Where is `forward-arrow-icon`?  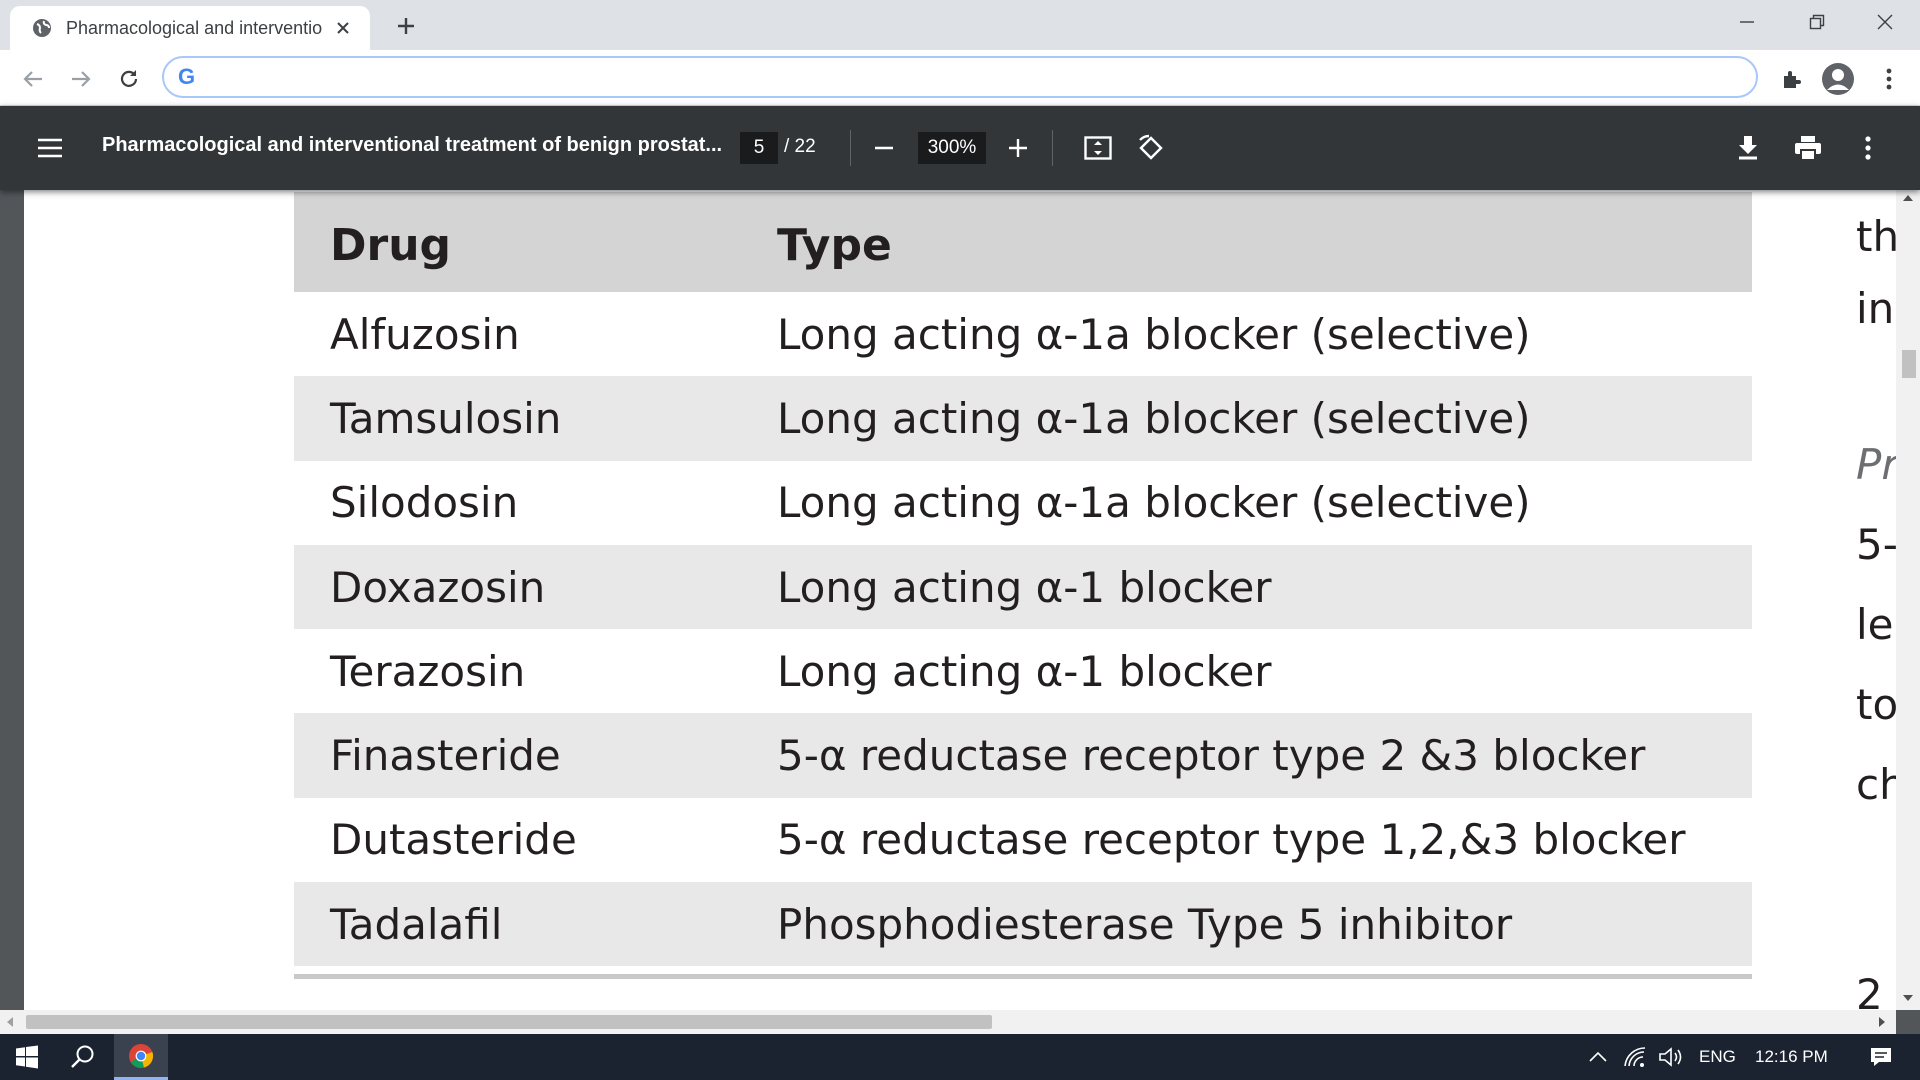 forward-arrow-icon is located at coordinates (81, 79).